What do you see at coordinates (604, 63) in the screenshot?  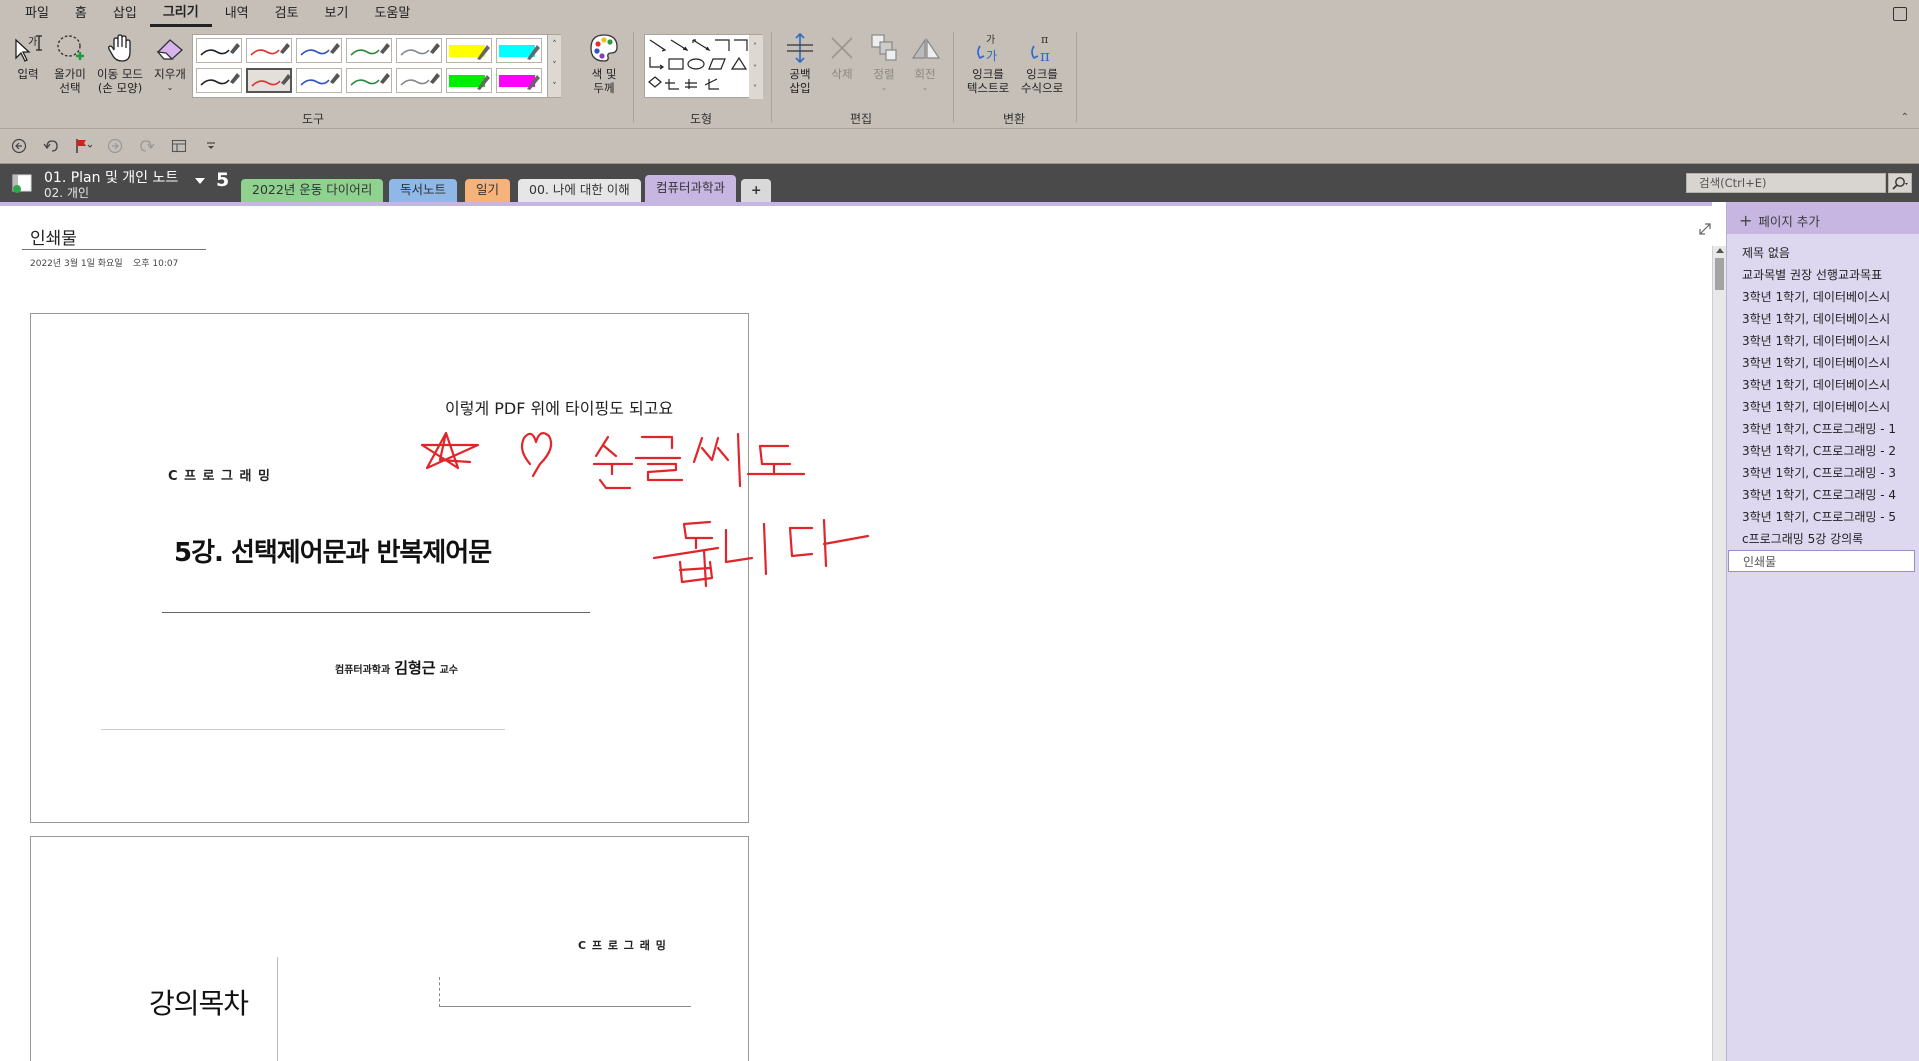 I see `color-thickness-button: 색 및 두께` at bounding box center [604, 63].